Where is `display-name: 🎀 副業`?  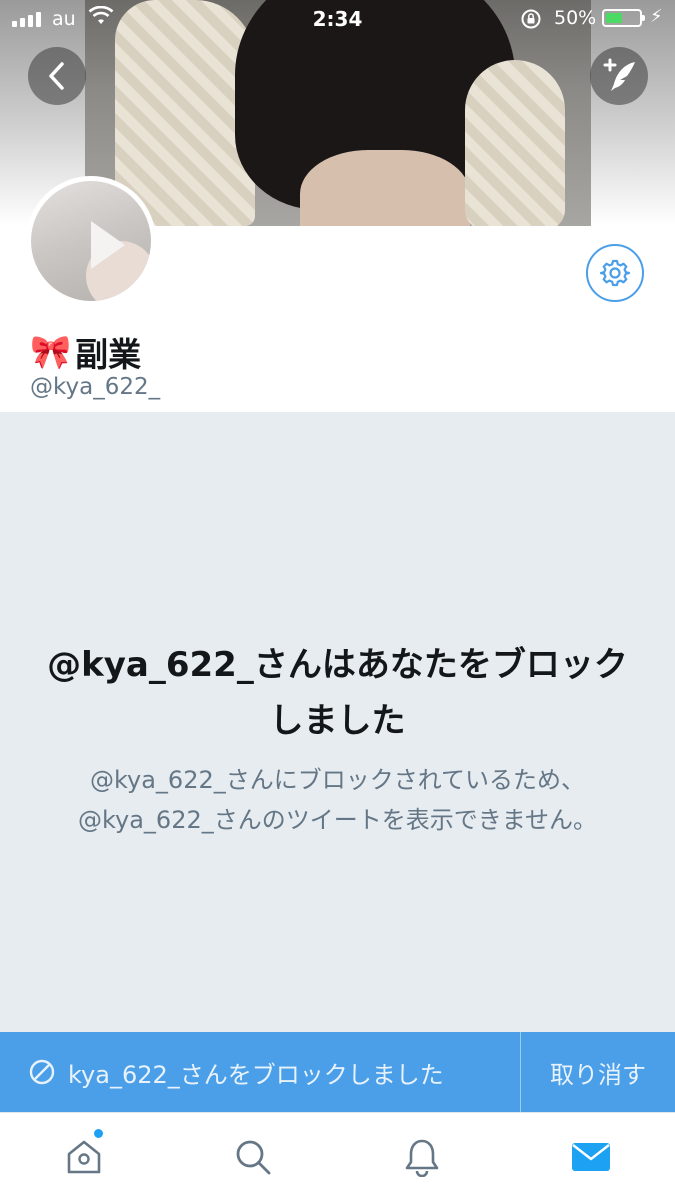 display-name: 🎀 副業 is located at coordinates (85, 352).